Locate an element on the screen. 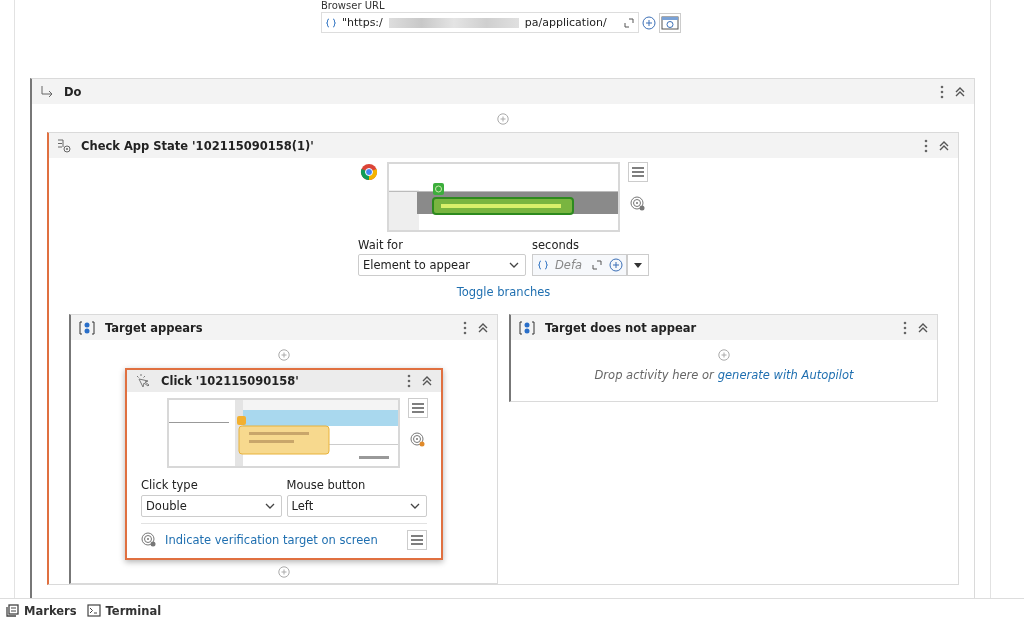 Image resolution: width=1024 pixels, height=622 pixels. url-field: "https:/ pa/application/ is located at coordinates (480, 22).